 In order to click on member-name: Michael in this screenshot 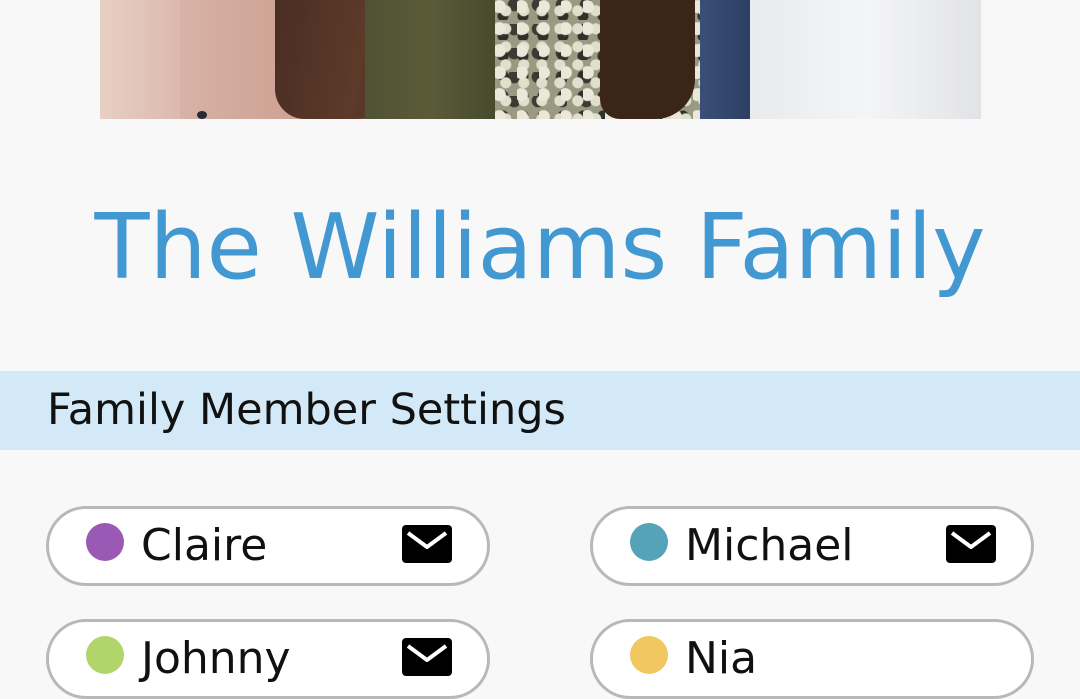, I will do `click(769, 545)`.